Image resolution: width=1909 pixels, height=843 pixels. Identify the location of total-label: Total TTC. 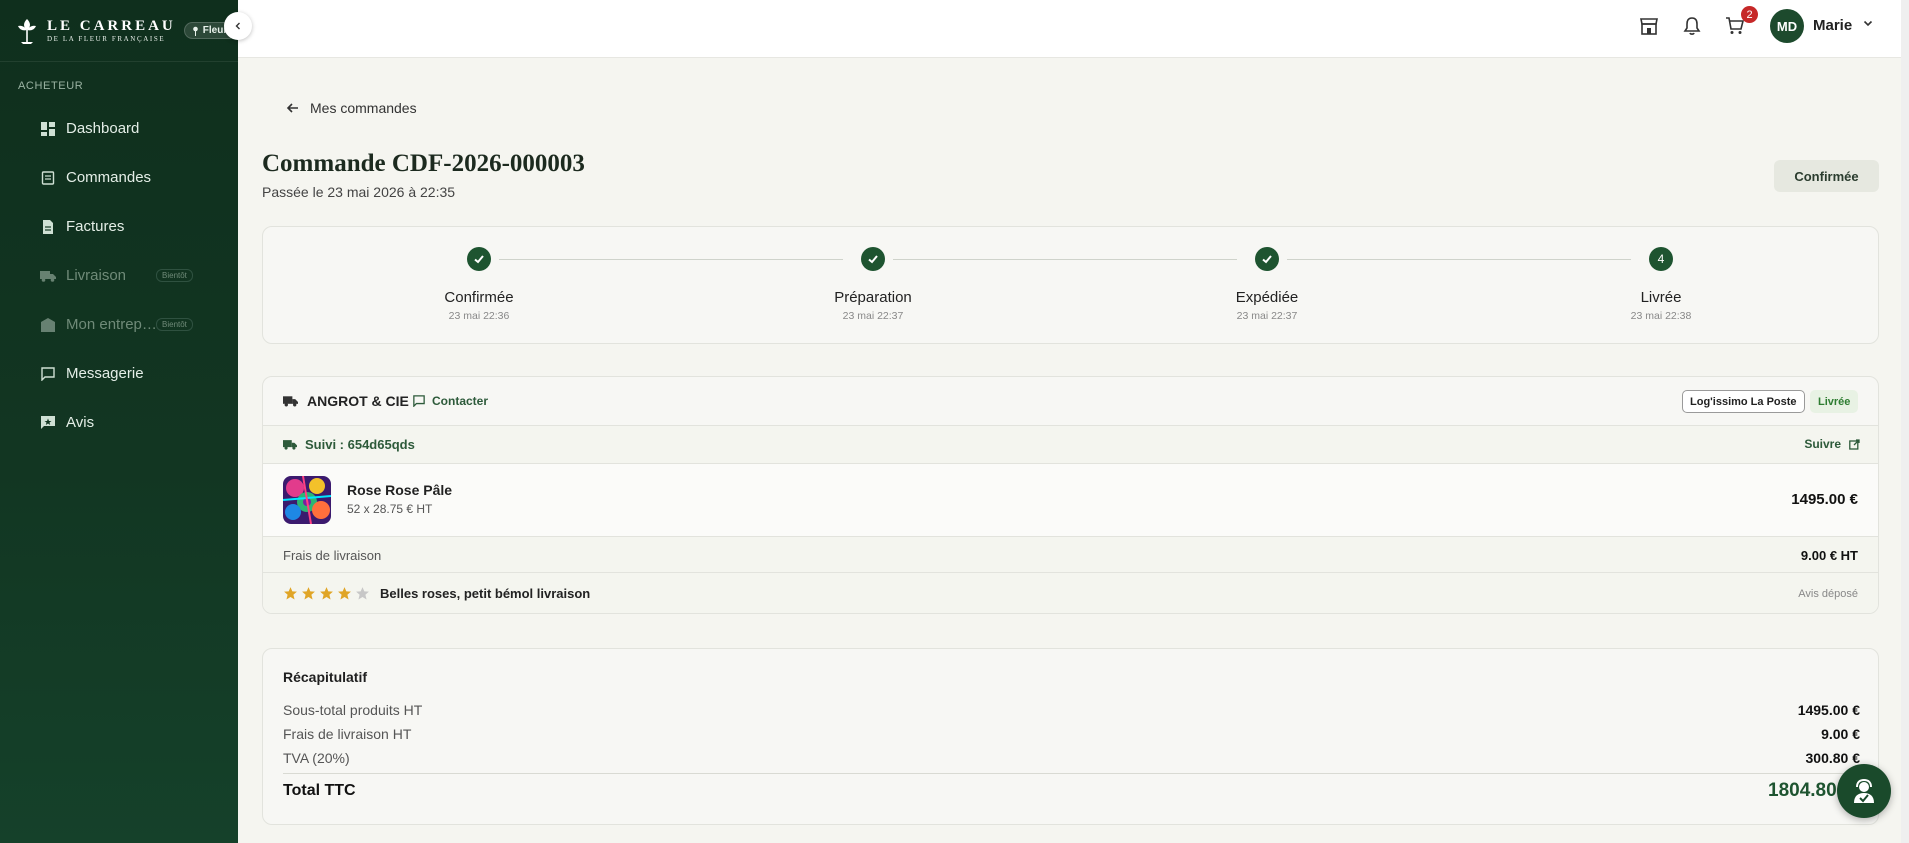
(319, 790).